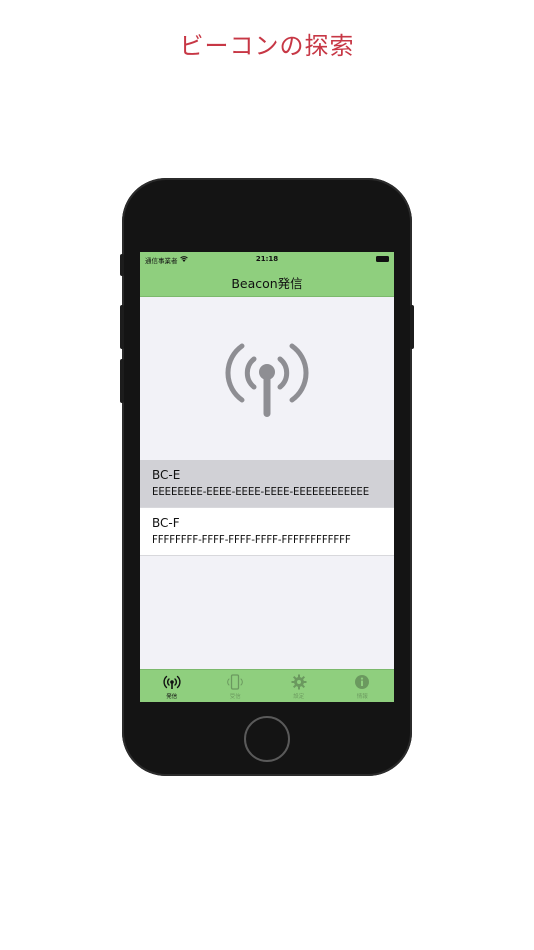  Describe the element at coordinates (362, 697) in the screenshot. I see `tab-label: 情報` at that location.